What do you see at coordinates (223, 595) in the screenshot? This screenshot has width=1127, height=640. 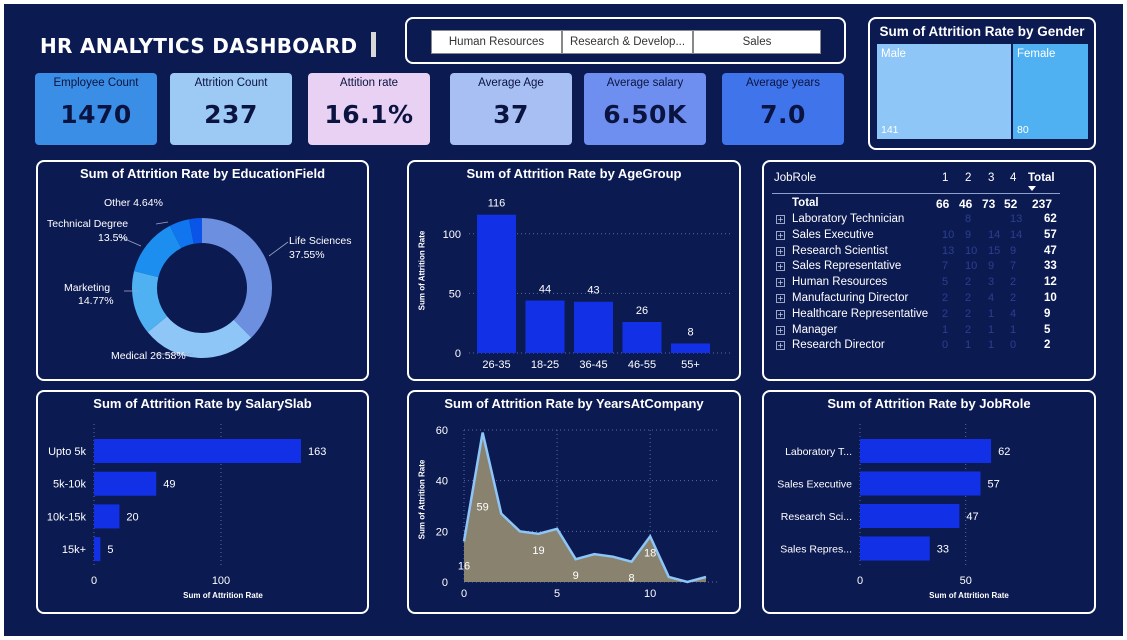 I see `salary-x-axis-label: Sum of Attrition Rate` at bounding box center [223, 595].